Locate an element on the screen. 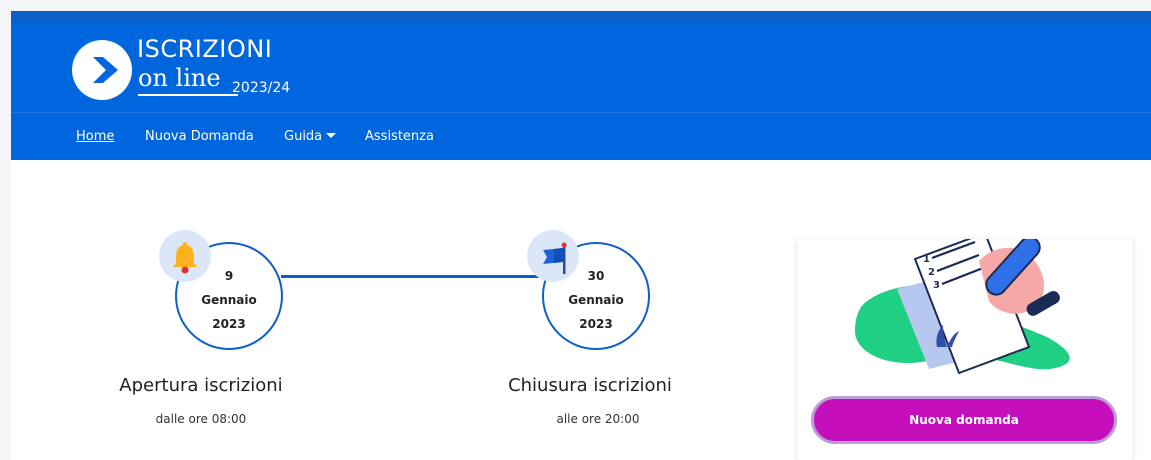 The height and width of the screenshot is (460, 1151). logo-title: ISCRIZIONI is located at coordinates (204, 49).